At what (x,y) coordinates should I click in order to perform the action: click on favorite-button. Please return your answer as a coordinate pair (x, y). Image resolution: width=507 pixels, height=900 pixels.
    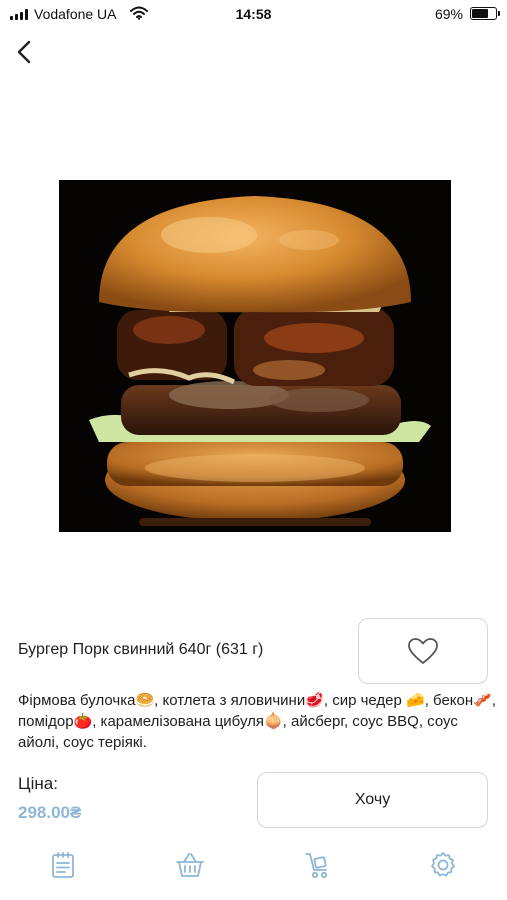
    Looking at the image, I should click on (423, 651).